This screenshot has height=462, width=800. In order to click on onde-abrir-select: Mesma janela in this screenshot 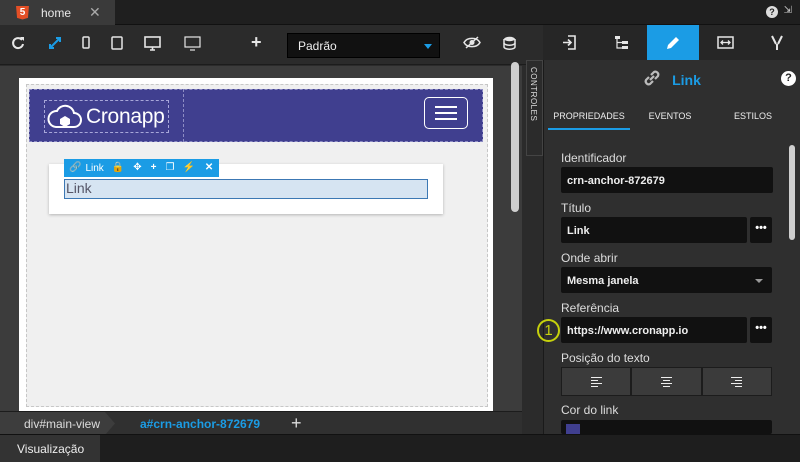, I will do `click(666, 280)`.